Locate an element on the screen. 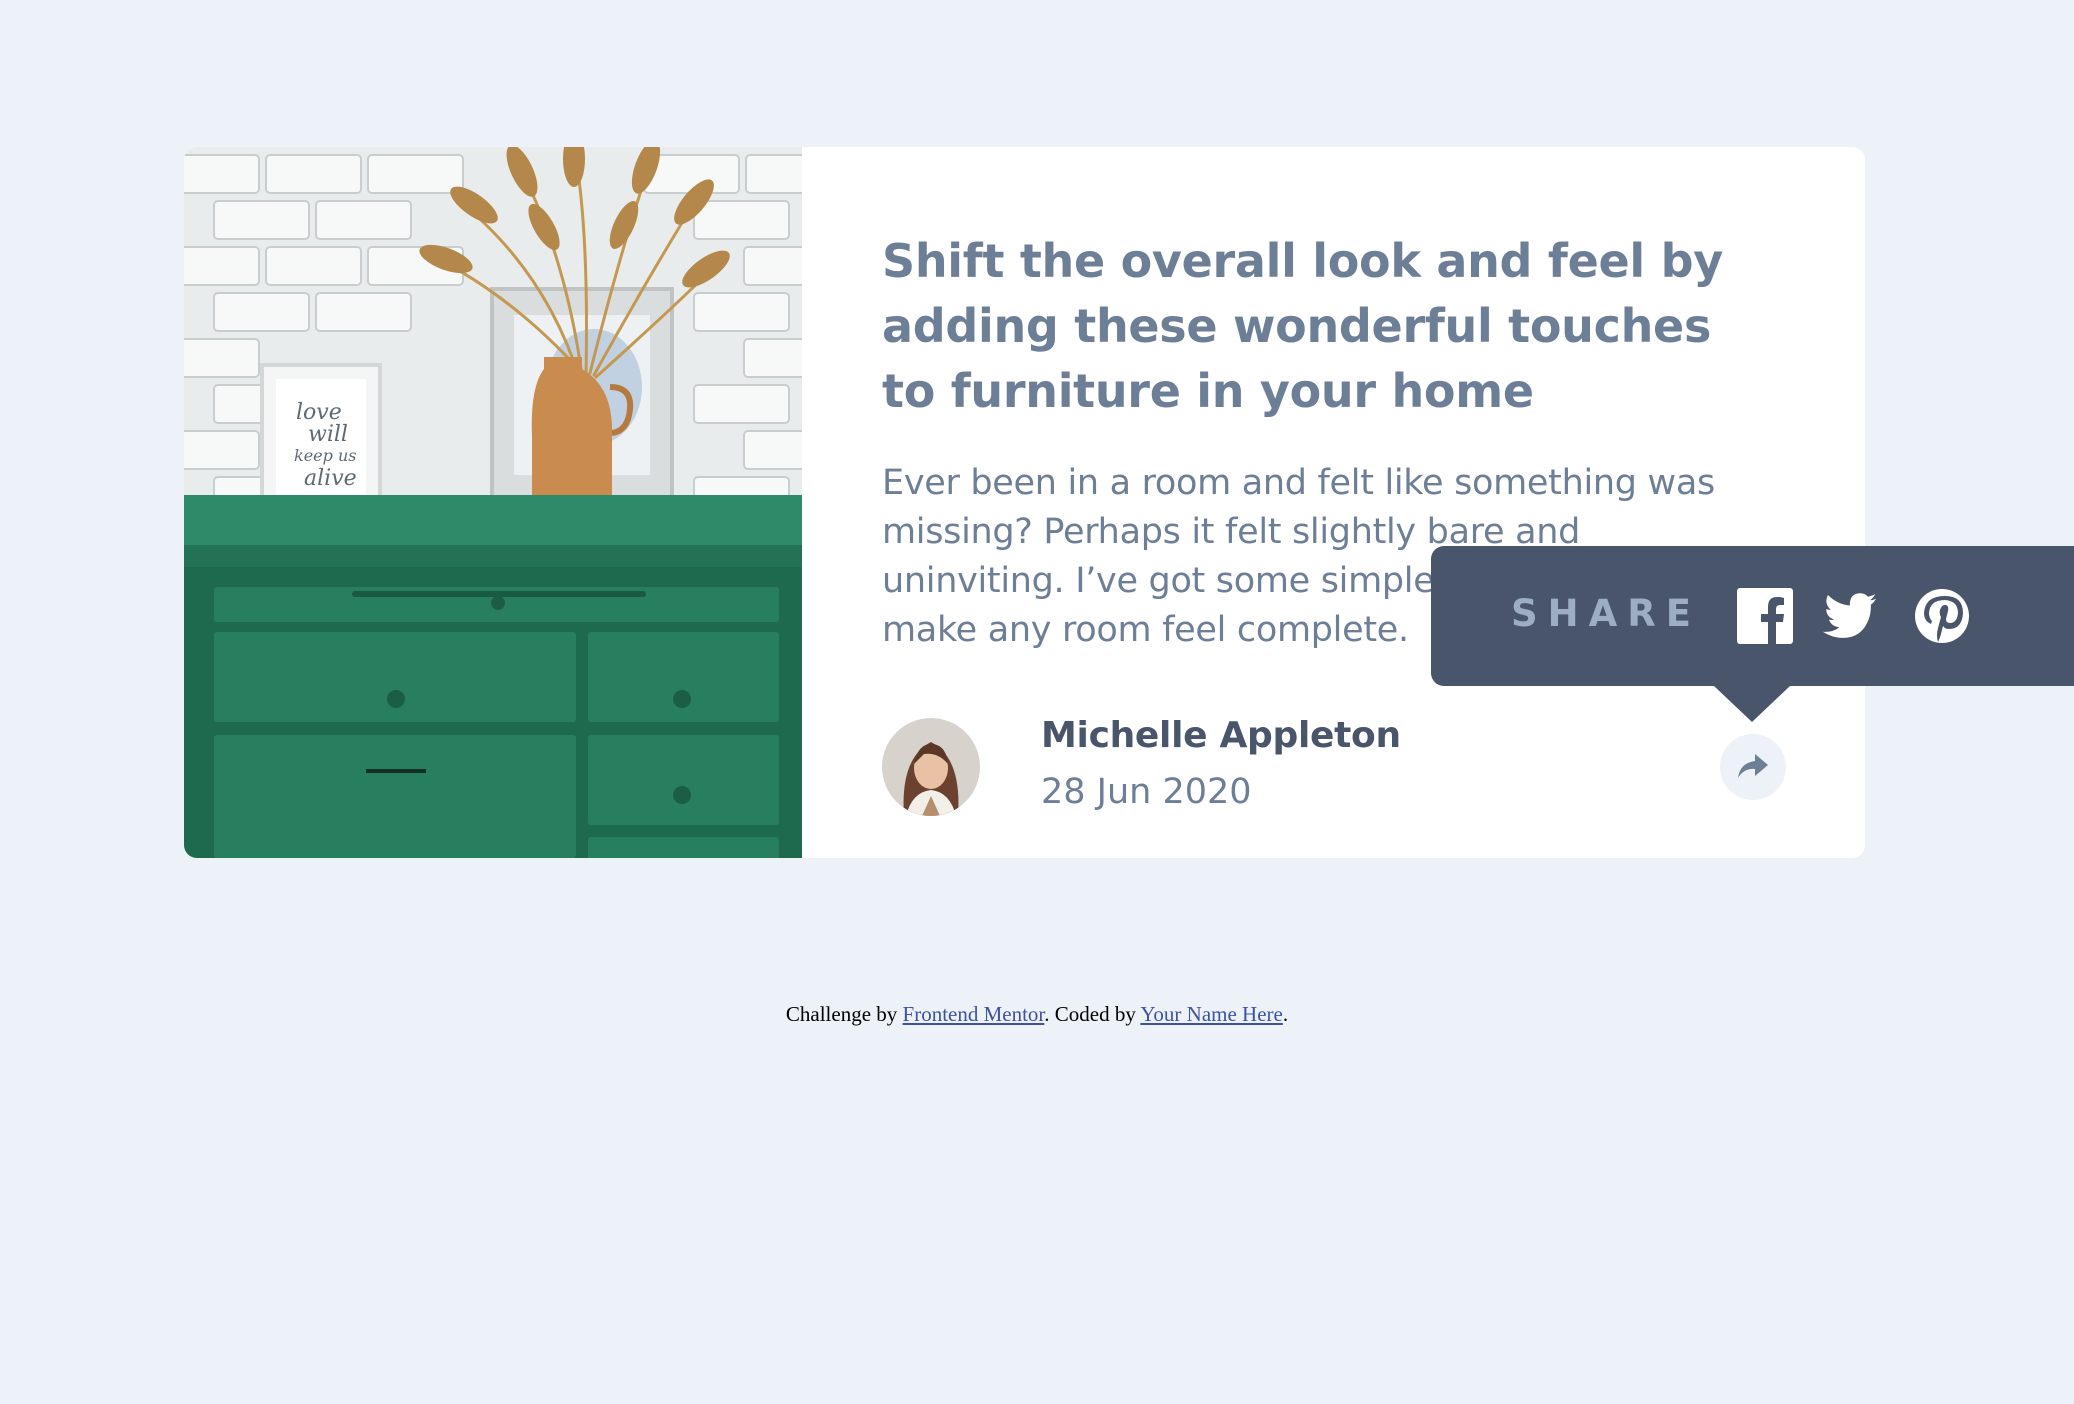 The width and height of the screenshot is (2074, 1404). pinterest-icon is located at coordinates (1942, 616).